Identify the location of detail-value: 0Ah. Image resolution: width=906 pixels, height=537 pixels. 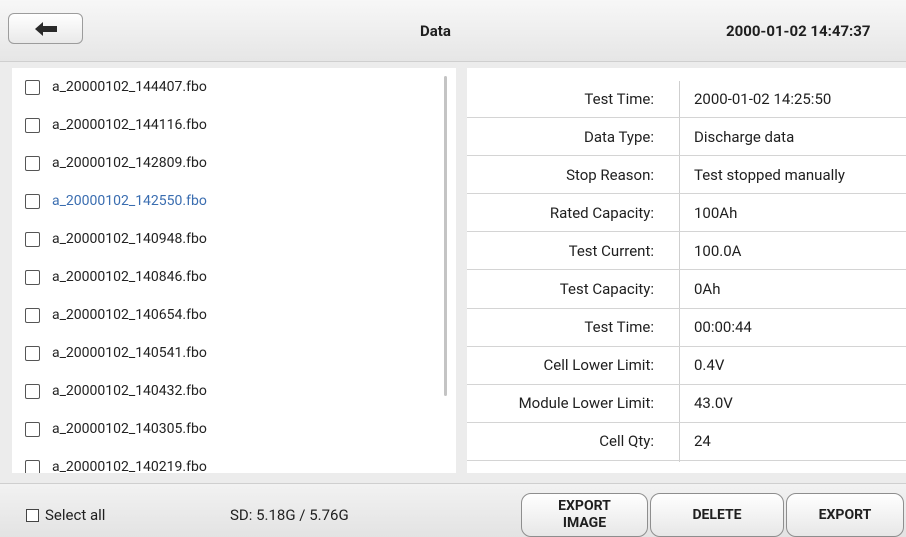
(707, 289).